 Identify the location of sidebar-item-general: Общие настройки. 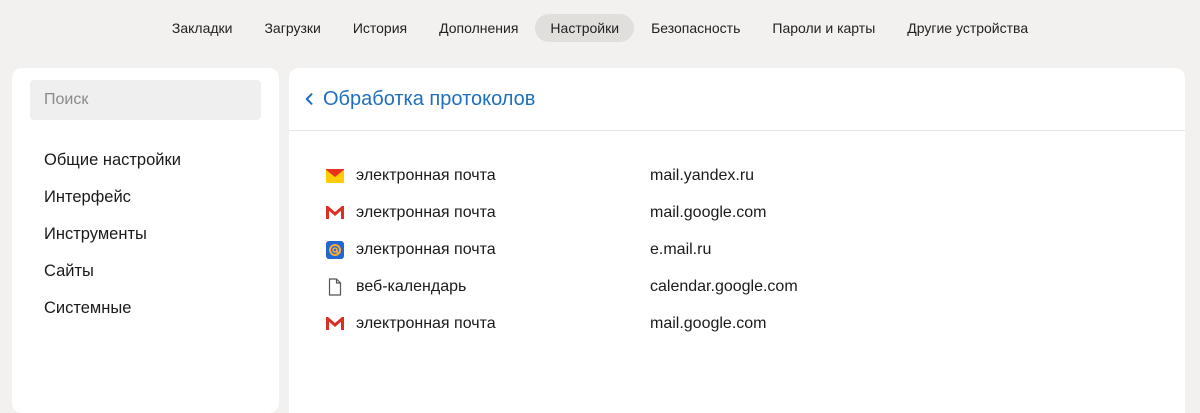
(112, 166).